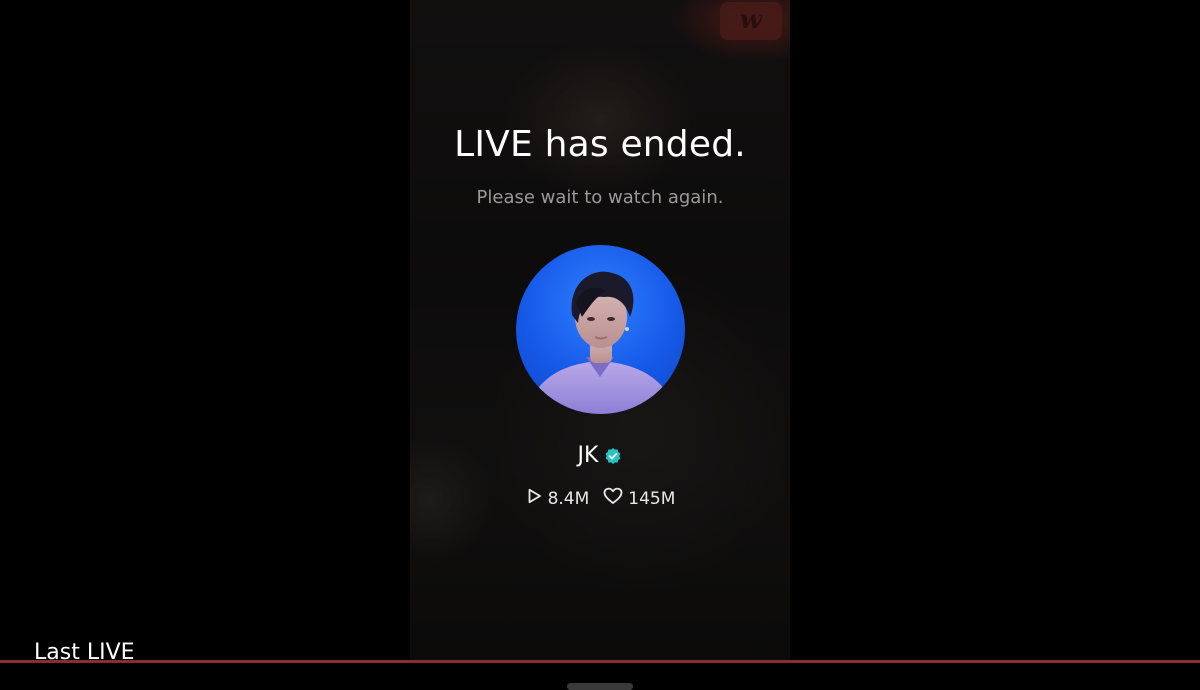  I want to click on heart-outline-icon, so click(613, 498).